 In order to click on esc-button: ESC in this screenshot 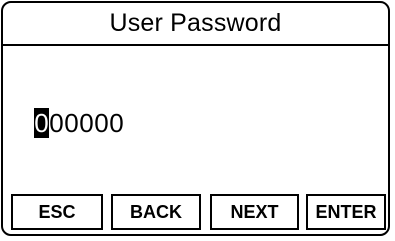, I will do `click(57, 212)`.